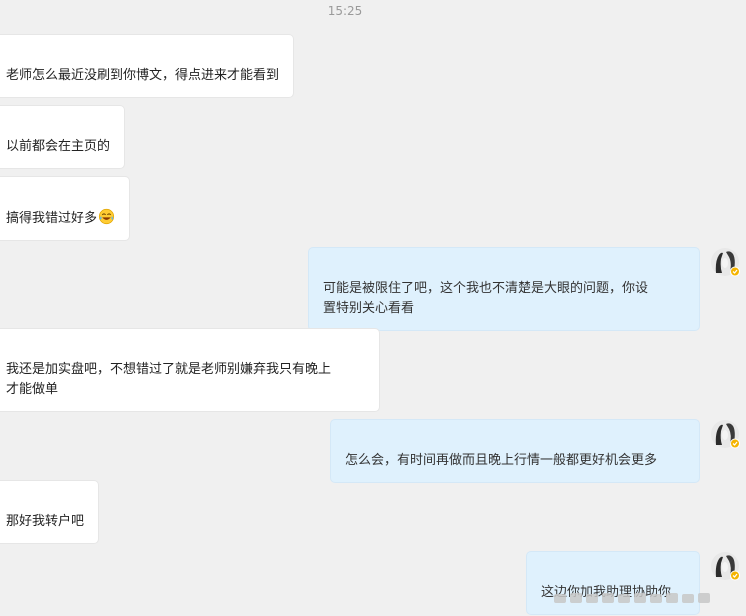  Describe the element at coordinates (486, 298) in the screenshot. I see `message-text: 可能是被限住了吧，这个我也不清楚是大眼的问题，你设 置特别关心看看` at that location.